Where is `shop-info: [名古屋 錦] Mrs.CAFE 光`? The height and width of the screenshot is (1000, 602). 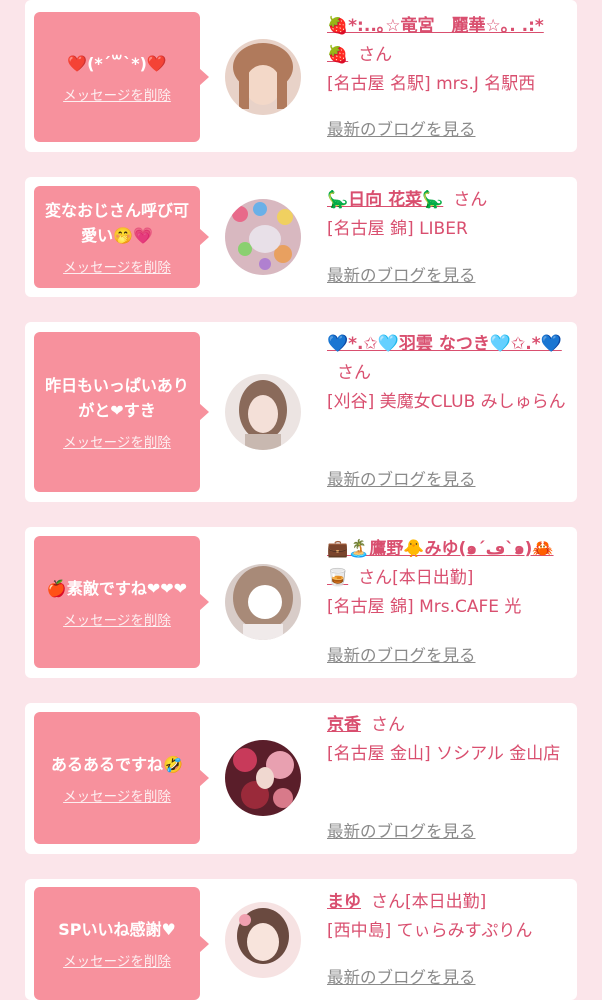
shop-info: [名古屋 錦] Mrs.CAFE 光 is located at coordinates (424, 607).